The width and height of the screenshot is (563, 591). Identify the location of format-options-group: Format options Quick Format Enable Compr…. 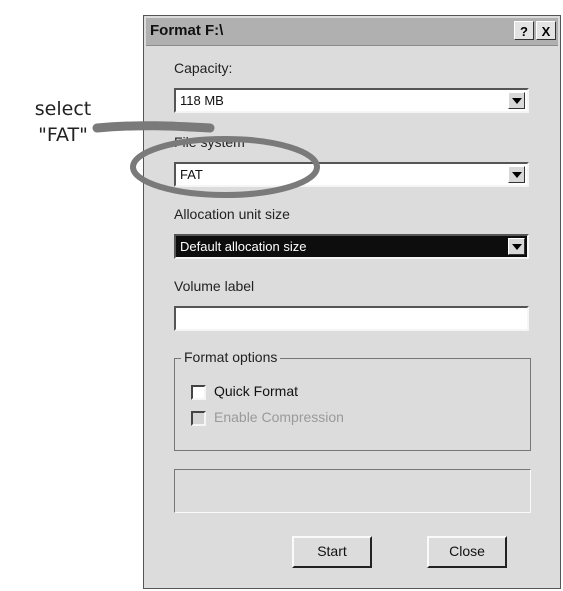
(352, 400).